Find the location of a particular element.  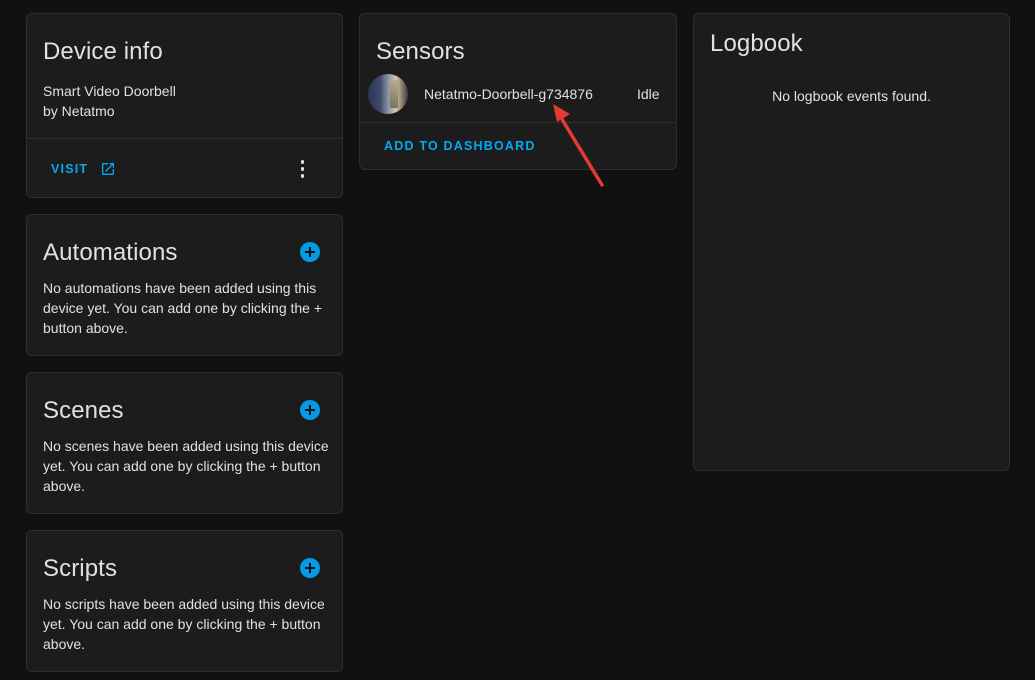

automations-title: Automations is located at coordinates (110, 252).